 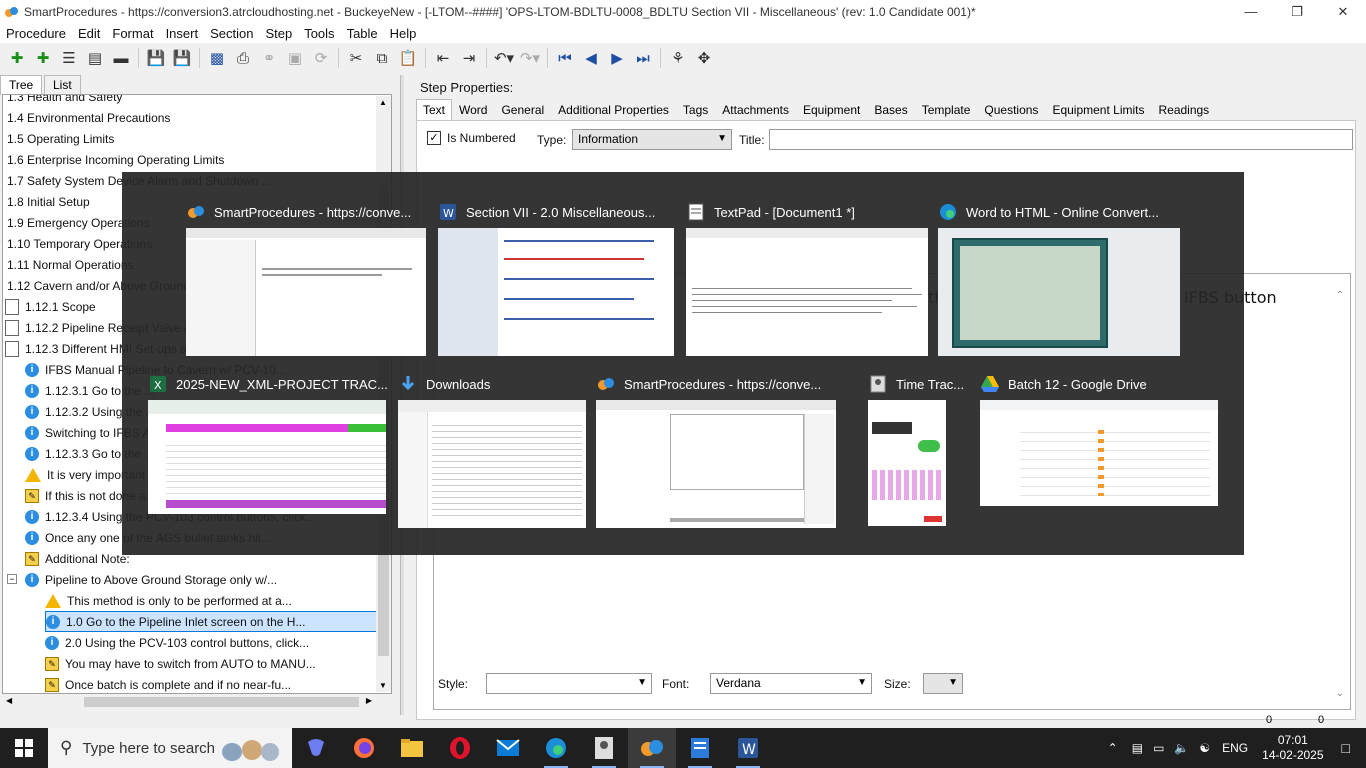 I want to click on menu-insert: Insert, so click(x=182, y=33).